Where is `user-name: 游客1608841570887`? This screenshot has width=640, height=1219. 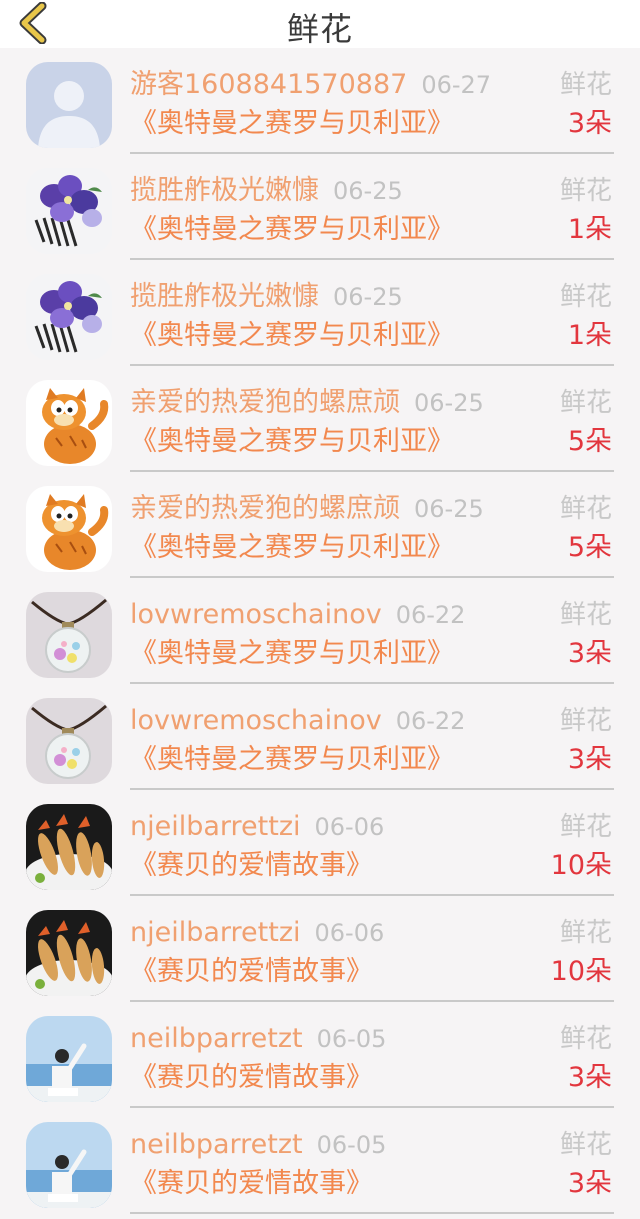
user-name: 游客1608841570887 is located at coordinates (268, 84).